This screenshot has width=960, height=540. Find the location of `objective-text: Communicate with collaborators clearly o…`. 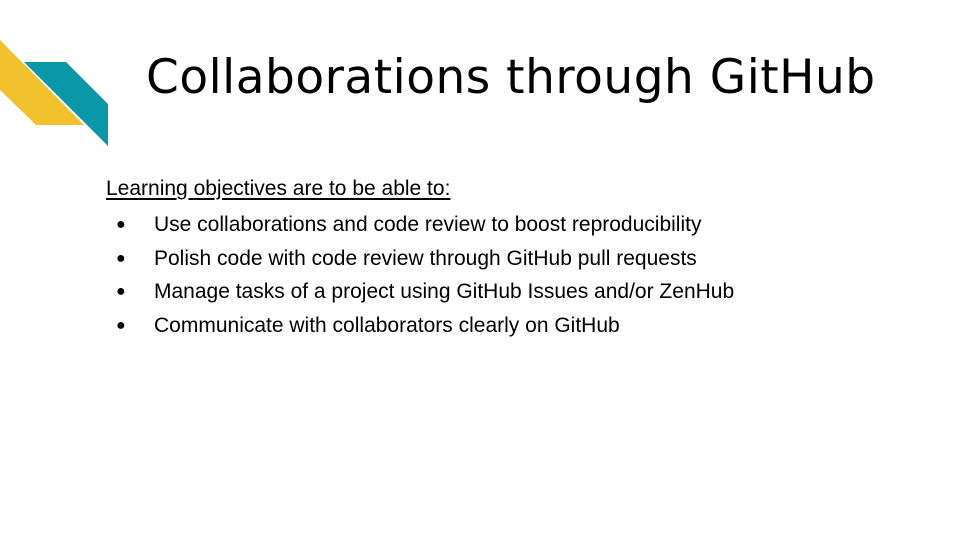

objective-text: Communicate with collaborators clearly o… is located at coordinates (387, 325).